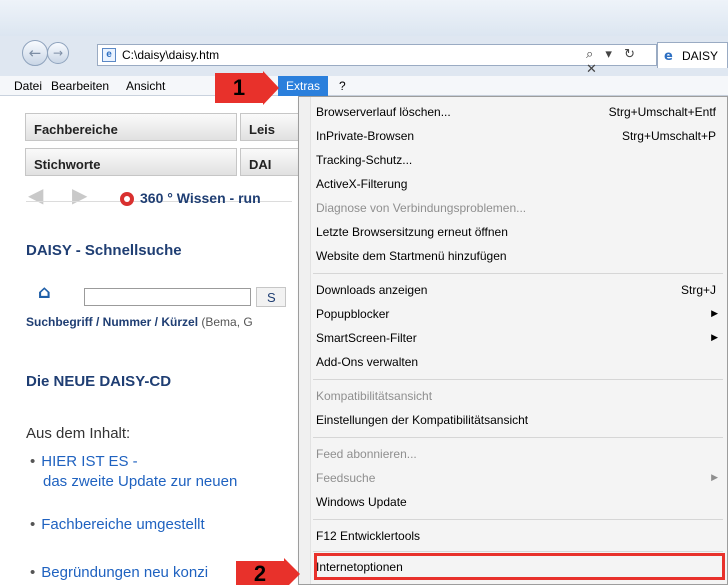 Image resolution: width=728 pixels, height=585 pixels. I want to click on menu-item-feedsuche: Feedsuche ▶, so click(520, 478).